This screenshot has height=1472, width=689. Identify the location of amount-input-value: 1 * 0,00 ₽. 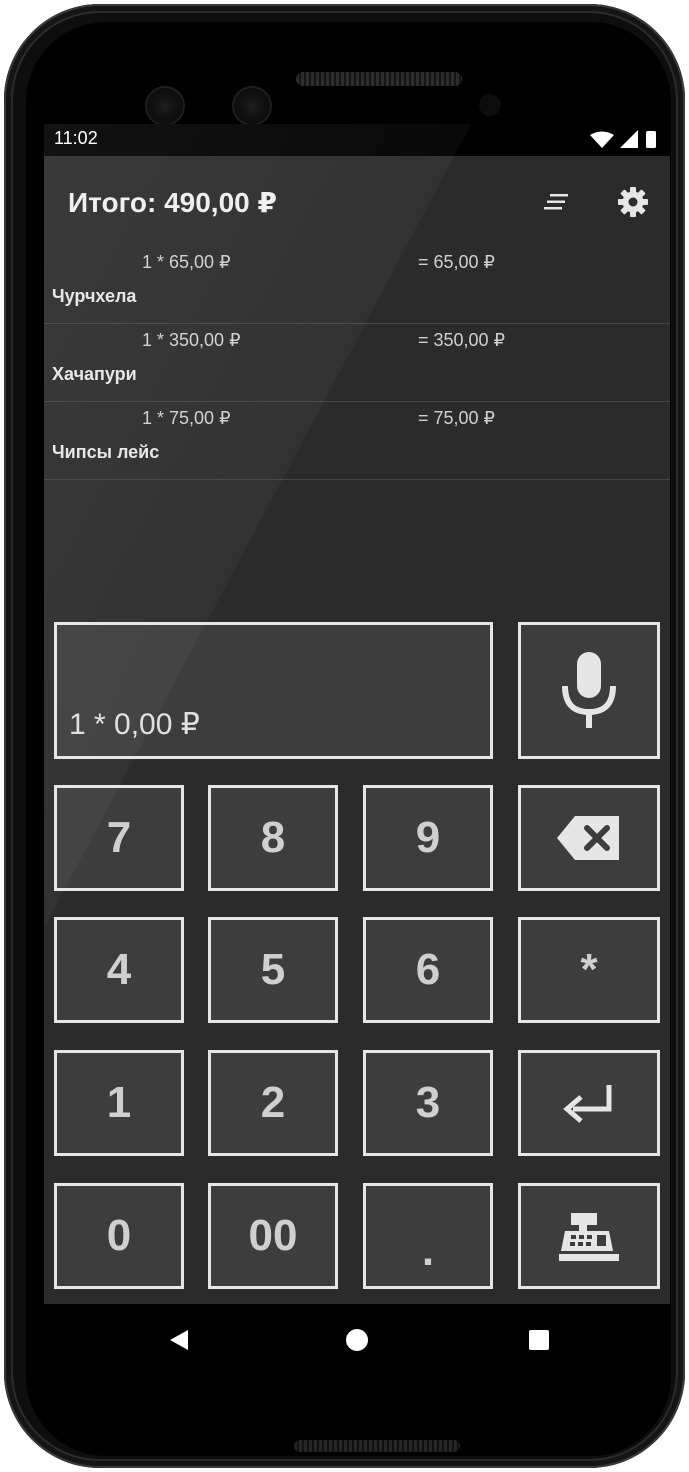
(134, 724).